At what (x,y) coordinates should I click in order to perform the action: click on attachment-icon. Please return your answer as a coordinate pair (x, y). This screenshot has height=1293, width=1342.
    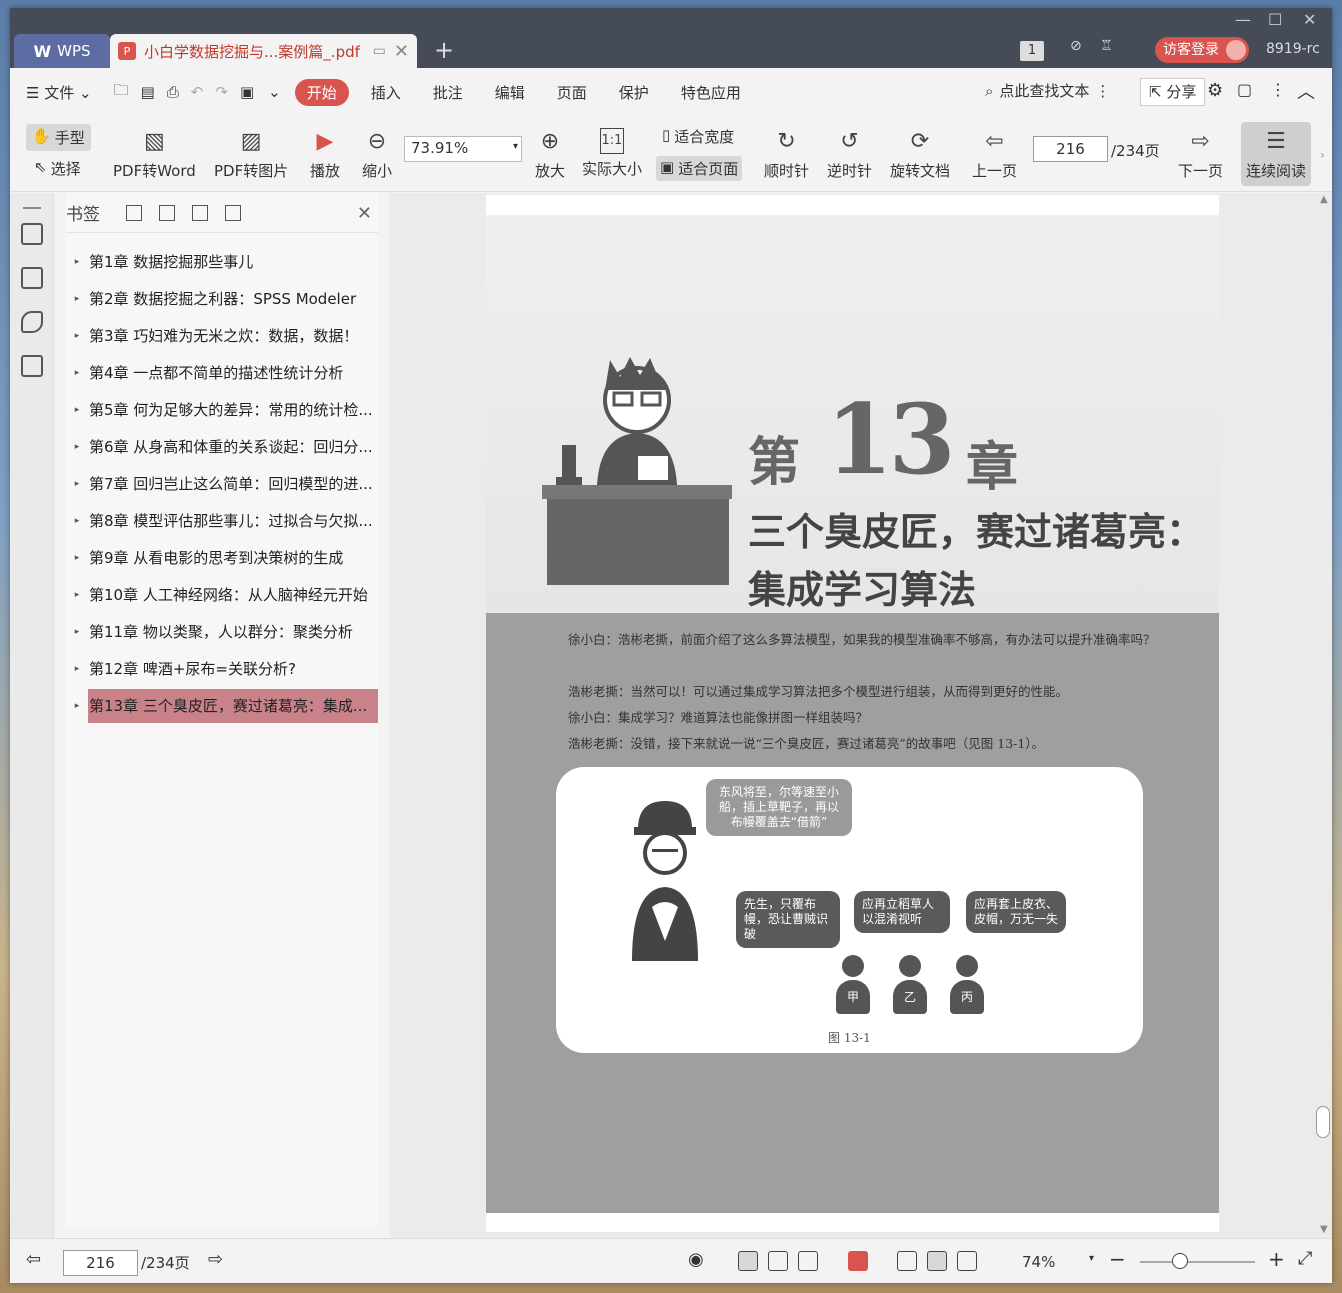
    Looking at the image, I should click on (31, 366).